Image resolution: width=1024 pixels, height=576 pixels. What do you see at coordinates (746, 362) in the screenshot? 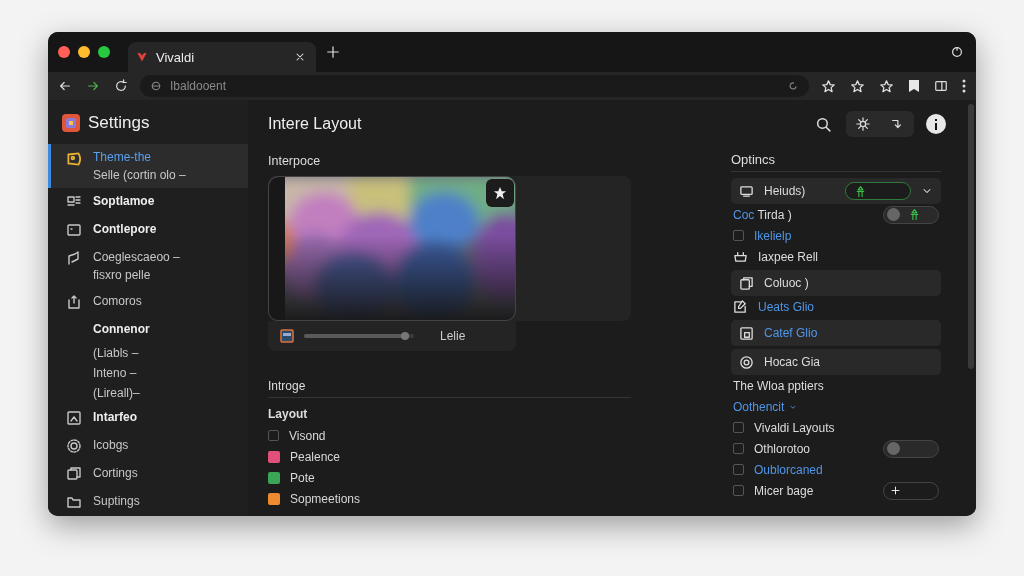
I see `target-icon` at bounding box center [746, 362].